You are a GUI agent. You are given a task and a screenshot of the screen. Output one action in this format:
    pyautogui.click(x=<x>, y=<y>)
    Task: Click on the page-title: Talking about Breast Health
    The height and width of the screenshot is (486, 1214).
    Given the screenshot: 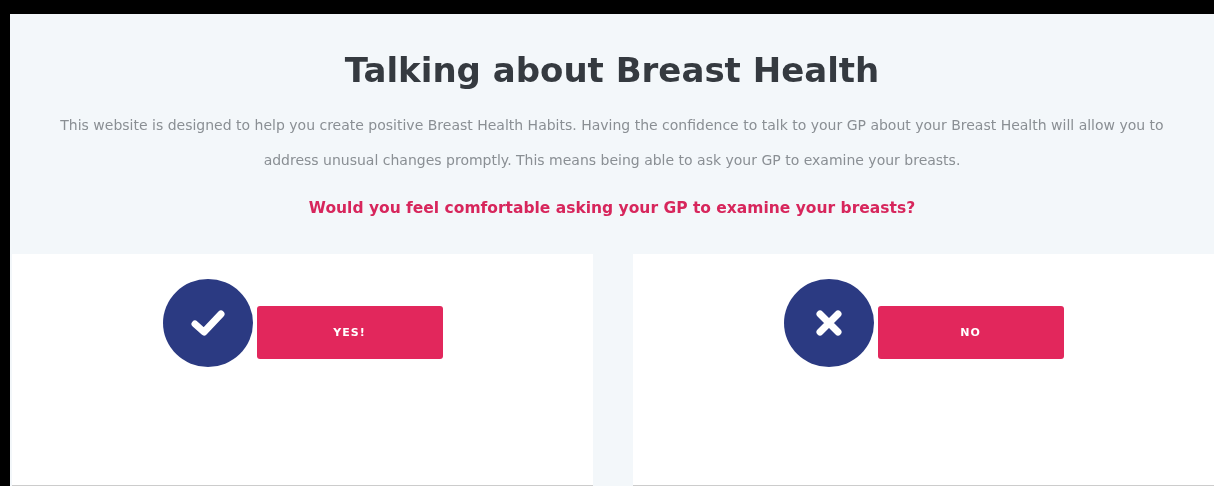 What is the action you would take?
    pyautogui.click(x=612, y=70)
    